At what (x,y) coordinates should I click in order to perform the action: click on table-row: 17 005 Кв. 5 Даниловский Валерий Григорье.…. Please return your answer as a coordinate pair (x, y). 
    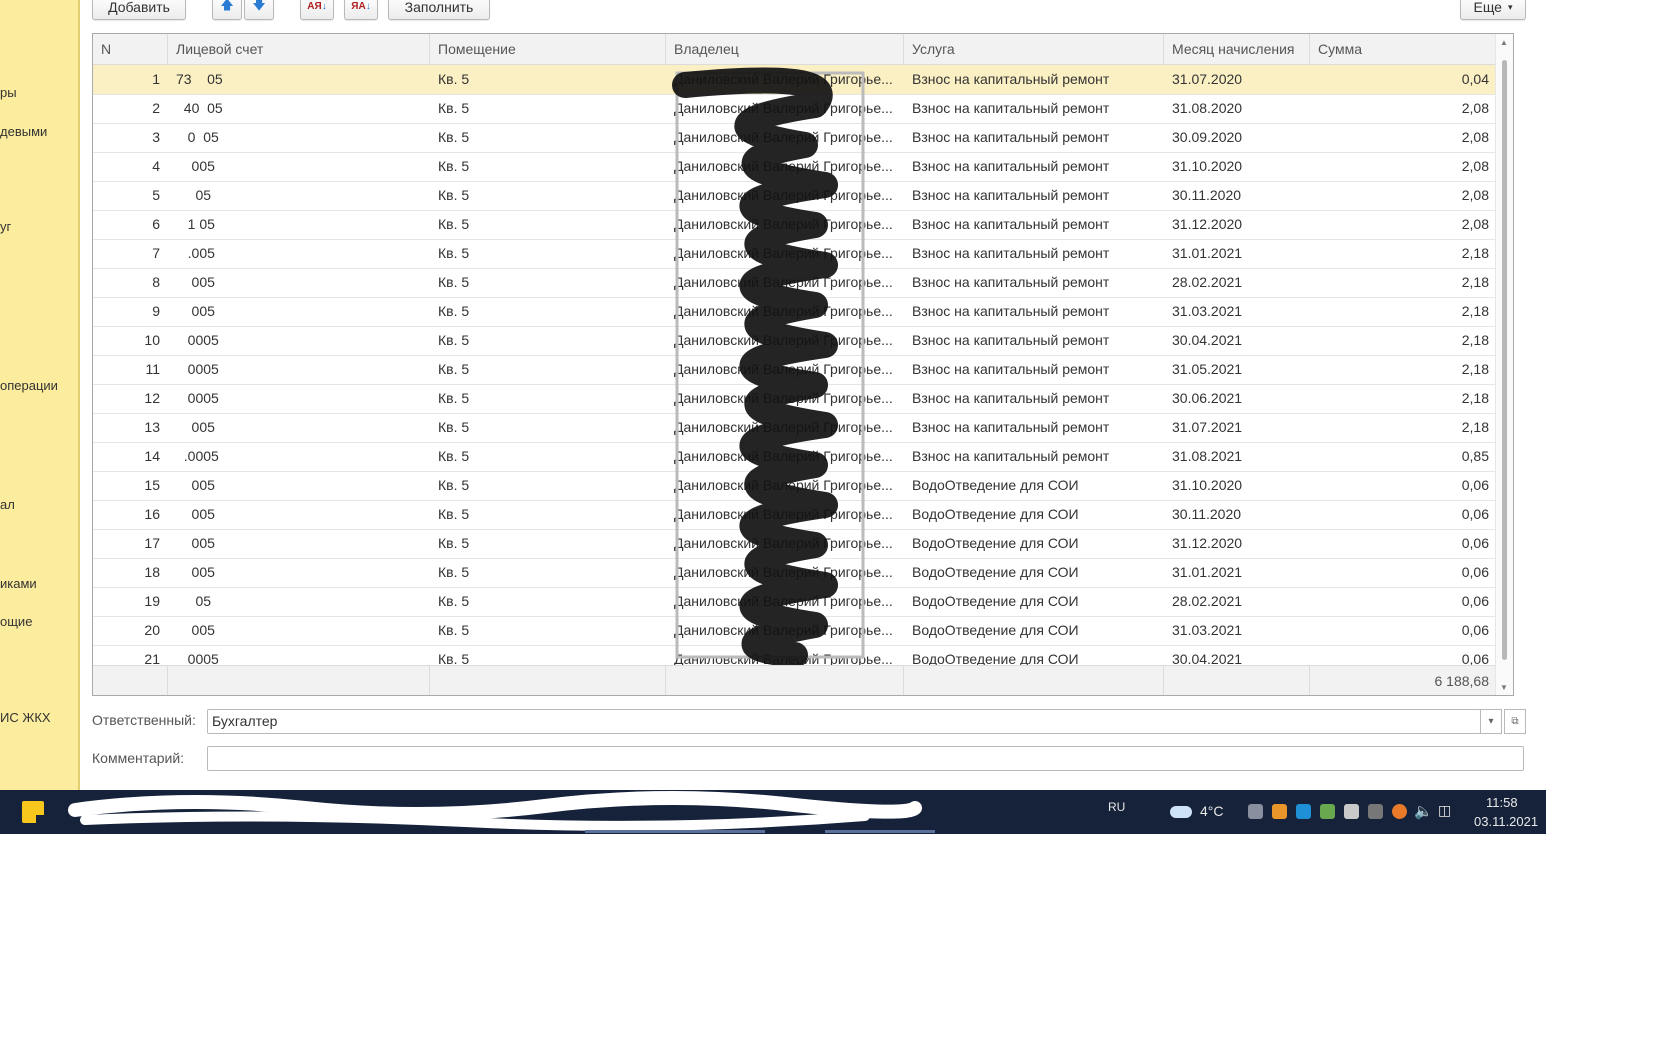
    Looking at the image, I should click on (795, 544).